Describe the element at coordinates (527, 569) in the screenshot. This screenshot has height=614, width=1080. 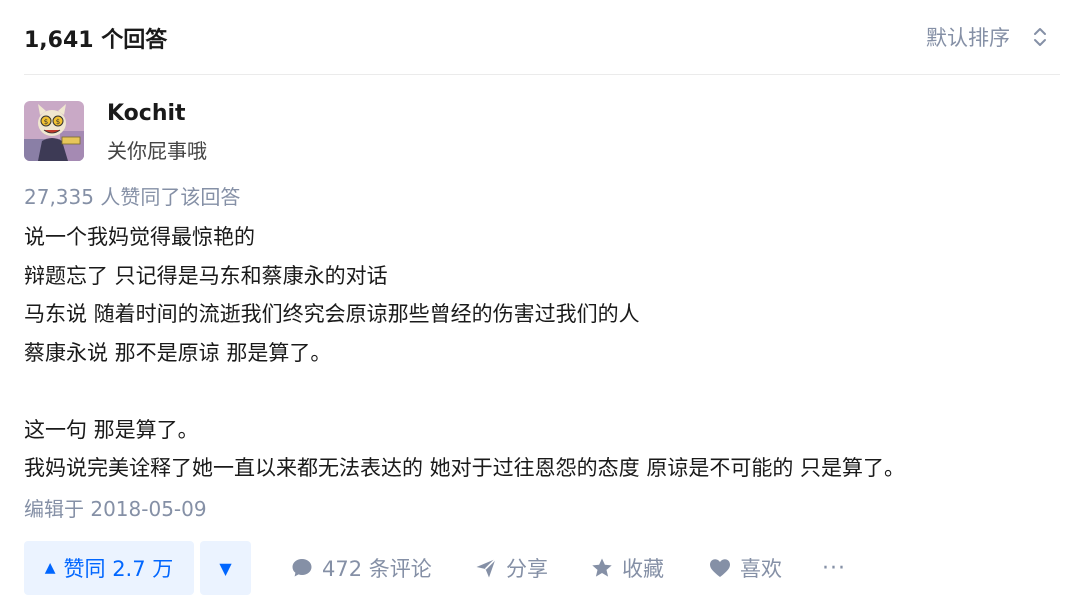
I see `share-label: 分享` at that location.